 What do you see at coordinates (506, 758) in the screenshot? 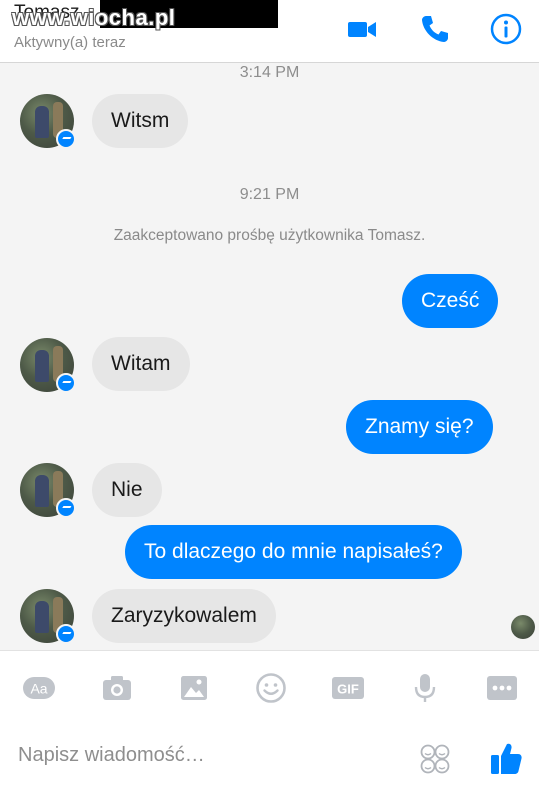
I see `like-thumb-icon` at bounding box center [506, 758].